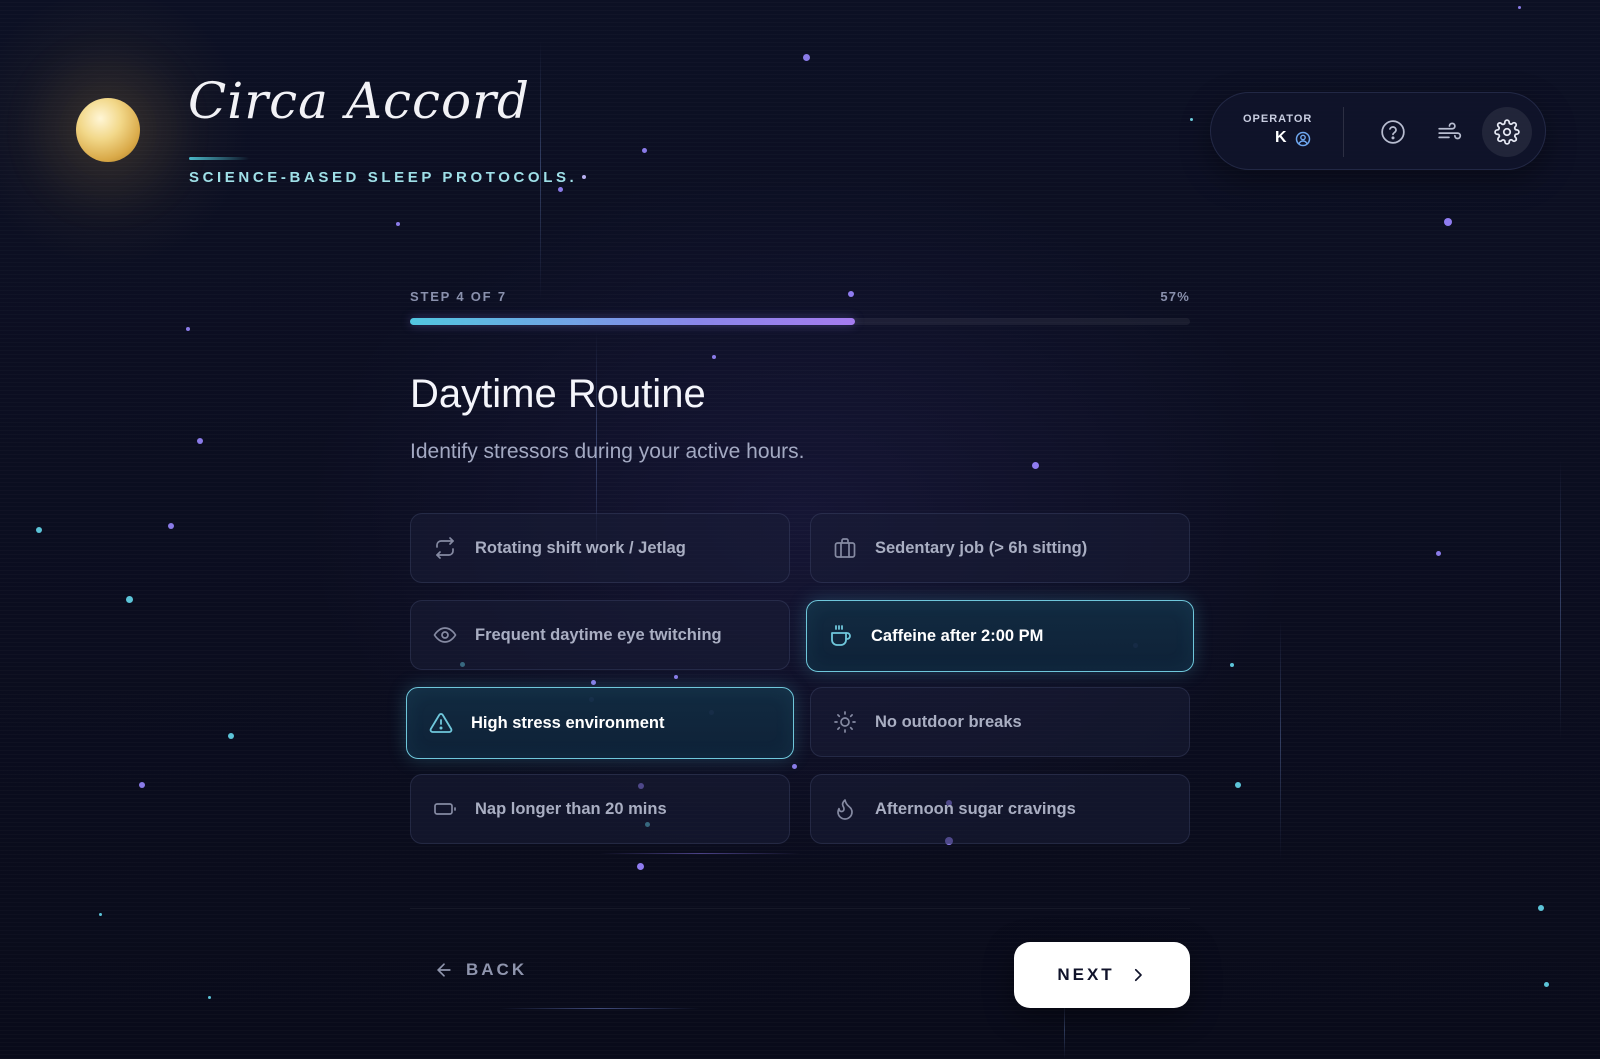 The width and height of the screenshot is (1600, 1059). I want to click on progress-percent: 57%, so click(1175, 296).